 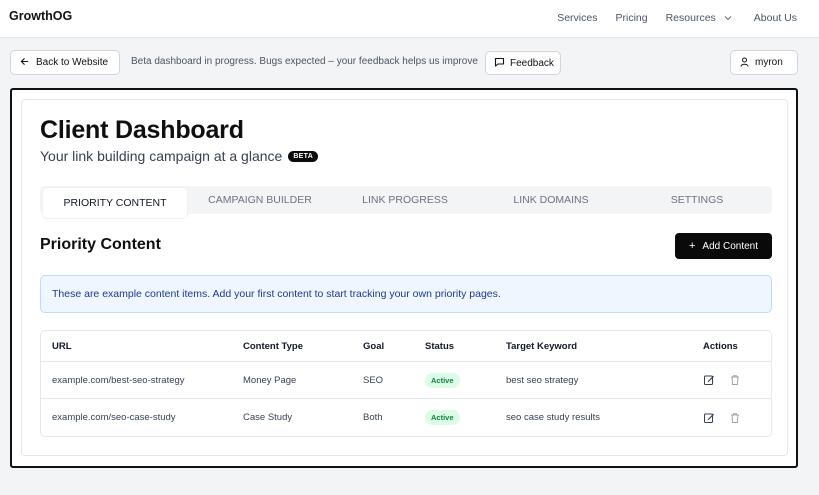 I want to click on user-menu-button: myron, so click(x=764, y=62).